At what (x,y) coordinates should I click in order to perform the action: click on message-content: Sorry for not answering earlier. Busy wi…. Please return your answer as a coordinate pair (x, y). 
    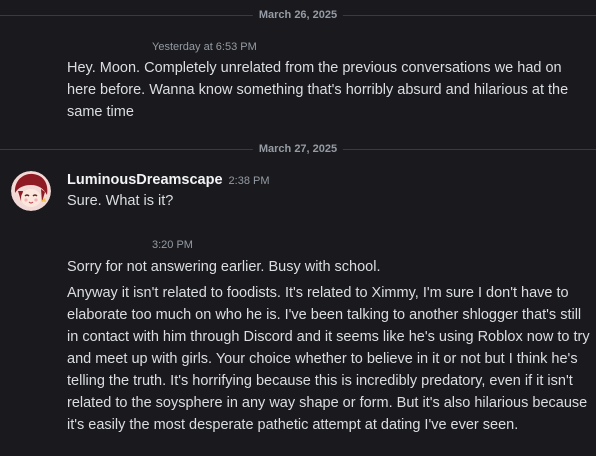
    Looking at the image, I should click on (224, 267).